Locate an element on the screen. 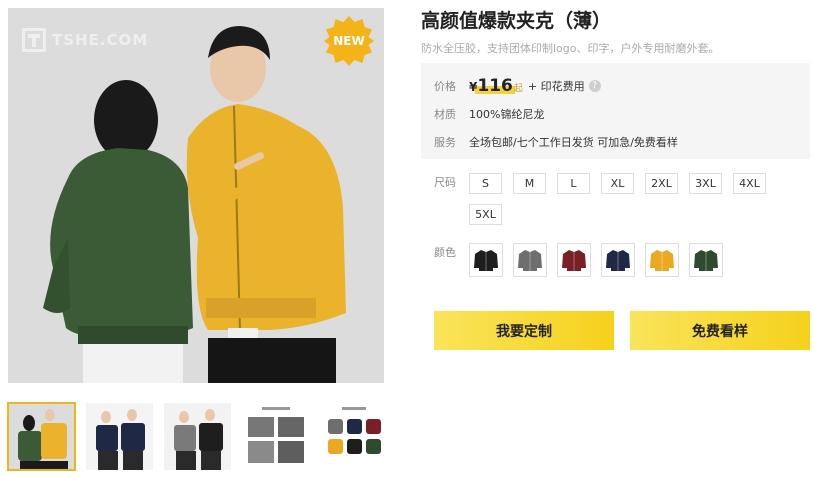  color-swatch-green is located at coordinates (706, 260).